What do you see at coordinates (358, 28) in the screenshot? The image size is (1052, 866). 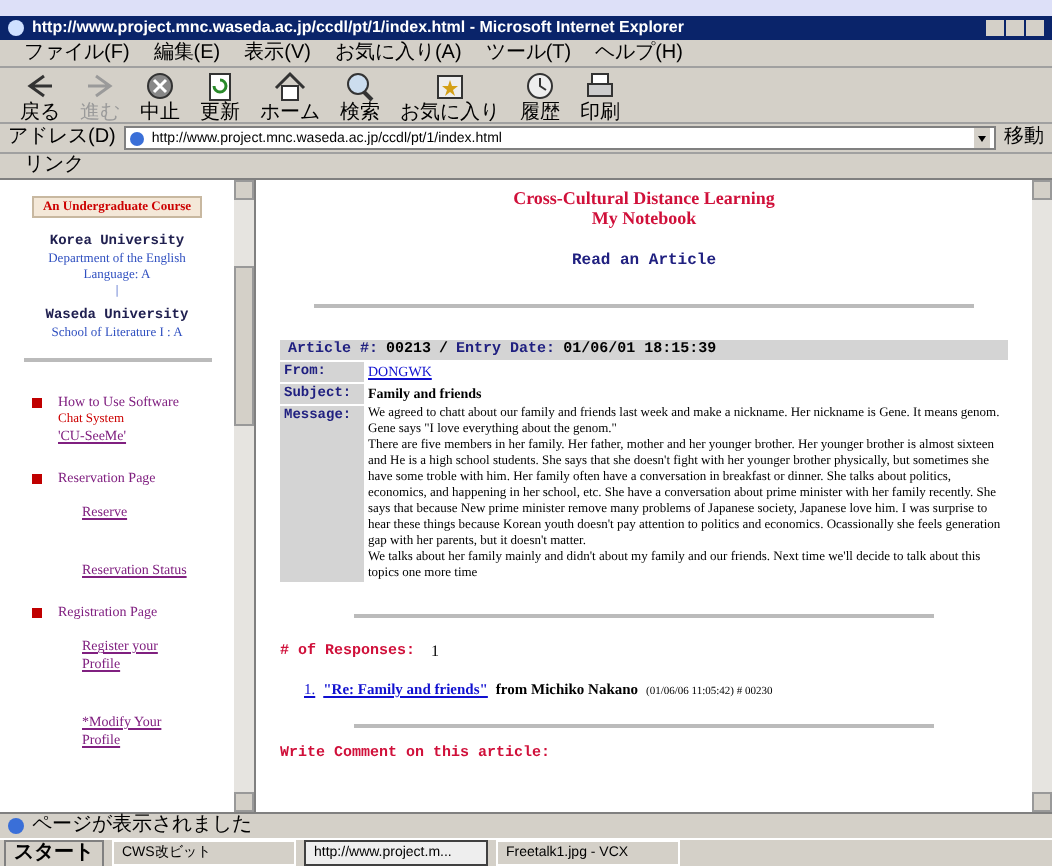 I see `window-title: http://www.project.mnc.waseda.ac.jp/ccdl/pt/1/index.html - Microsoft Internet Explorer` at bounding box center [358, 28].